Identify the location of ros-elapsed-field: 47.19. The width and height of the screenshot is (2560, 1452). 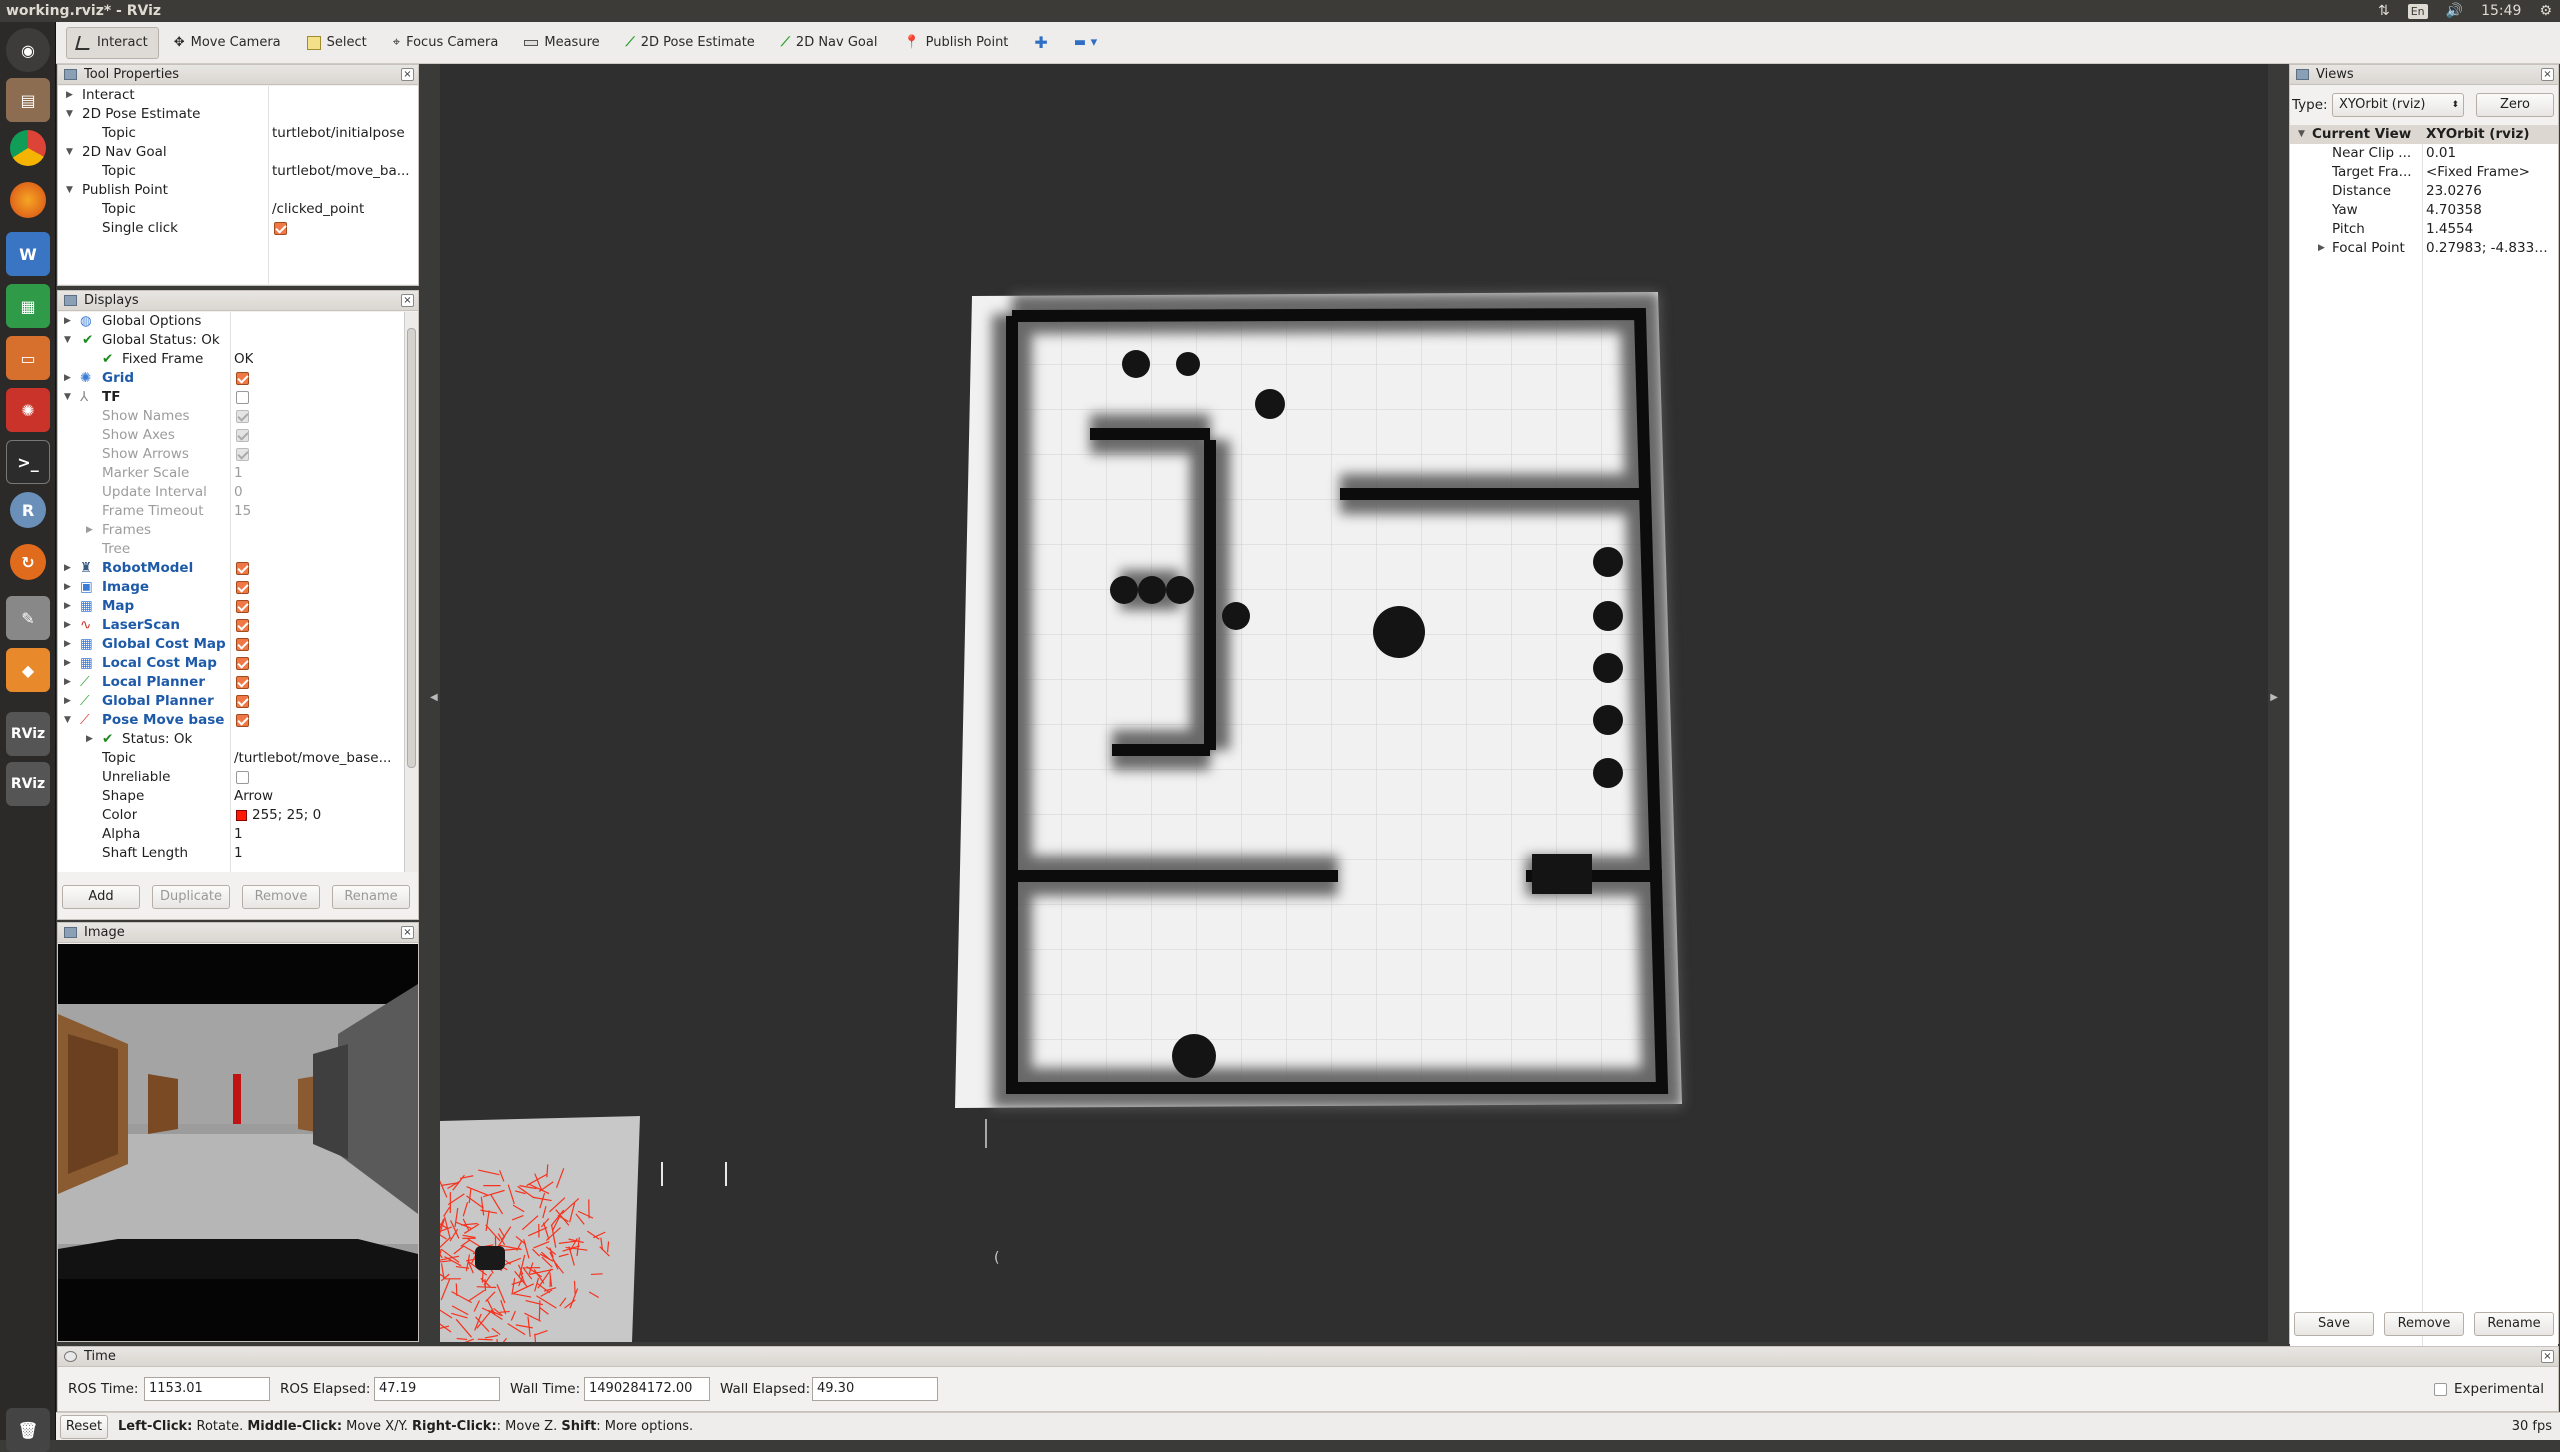
(437, 1389).